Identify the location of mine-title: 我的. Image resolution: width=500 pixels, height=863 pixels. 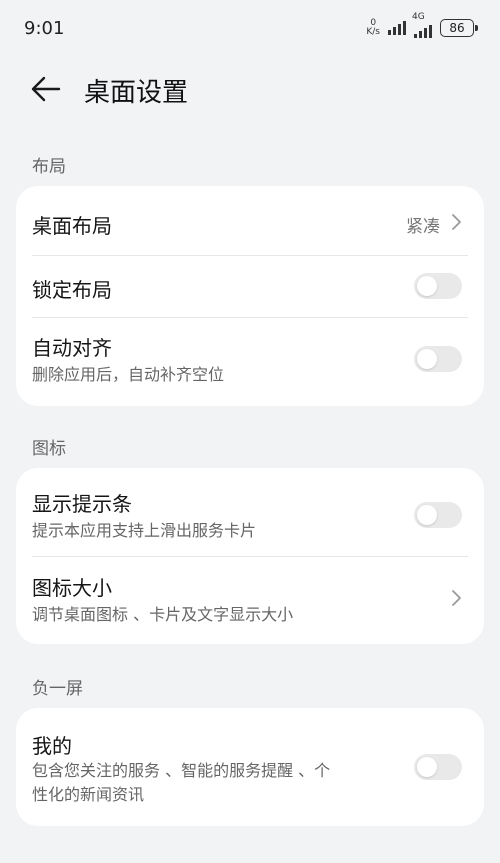
(52, 746).